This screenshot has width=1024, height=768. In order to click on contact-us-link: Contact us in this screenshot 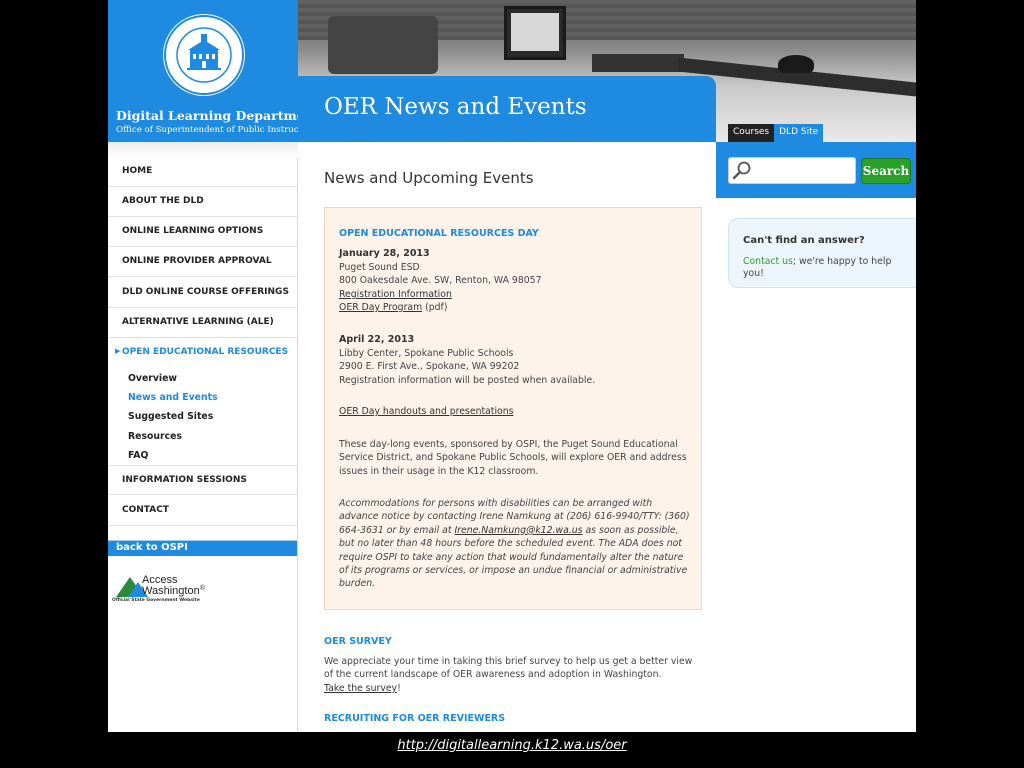, I will do `click(768, 261)`.